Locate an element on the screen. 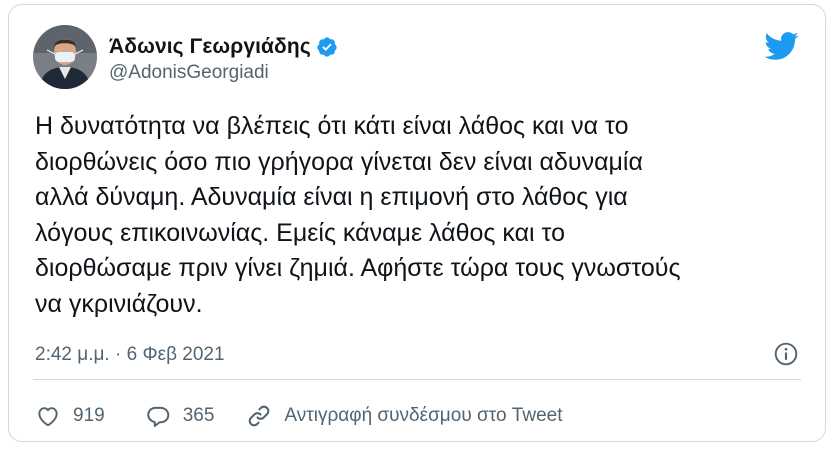 The image size is (834, 450). copy-link-label: Αντιγραφή συνδέσμου στο Tweet is located at coordinates (423, 415).